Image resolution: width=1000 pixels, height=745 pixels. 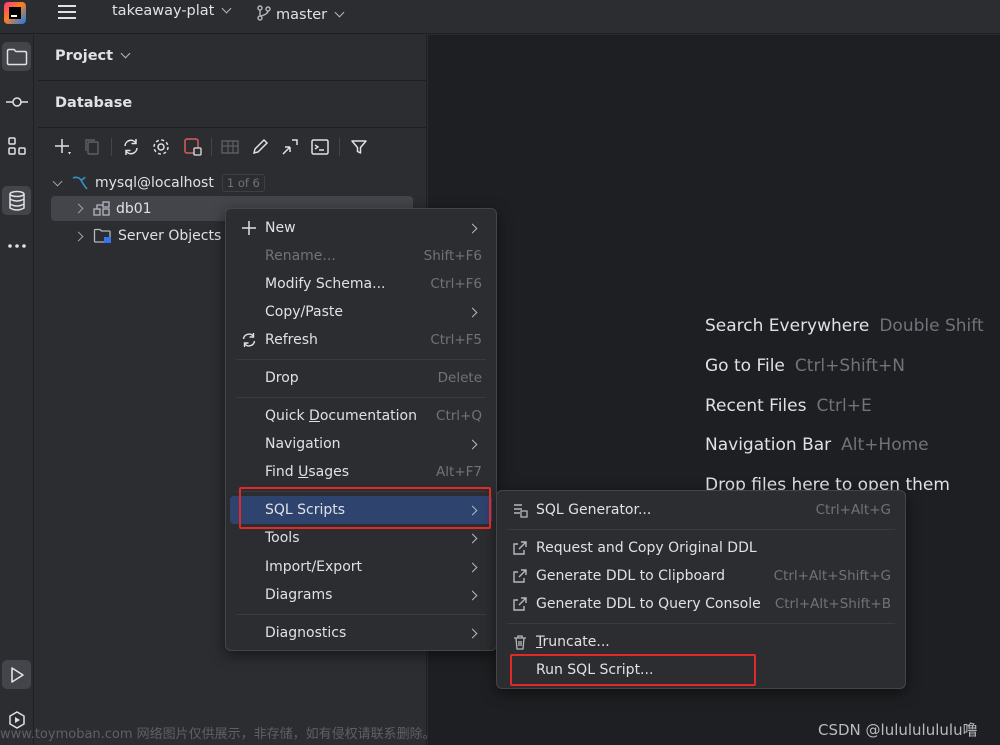 I want to click on add-icon, so click(x=63, y=147).